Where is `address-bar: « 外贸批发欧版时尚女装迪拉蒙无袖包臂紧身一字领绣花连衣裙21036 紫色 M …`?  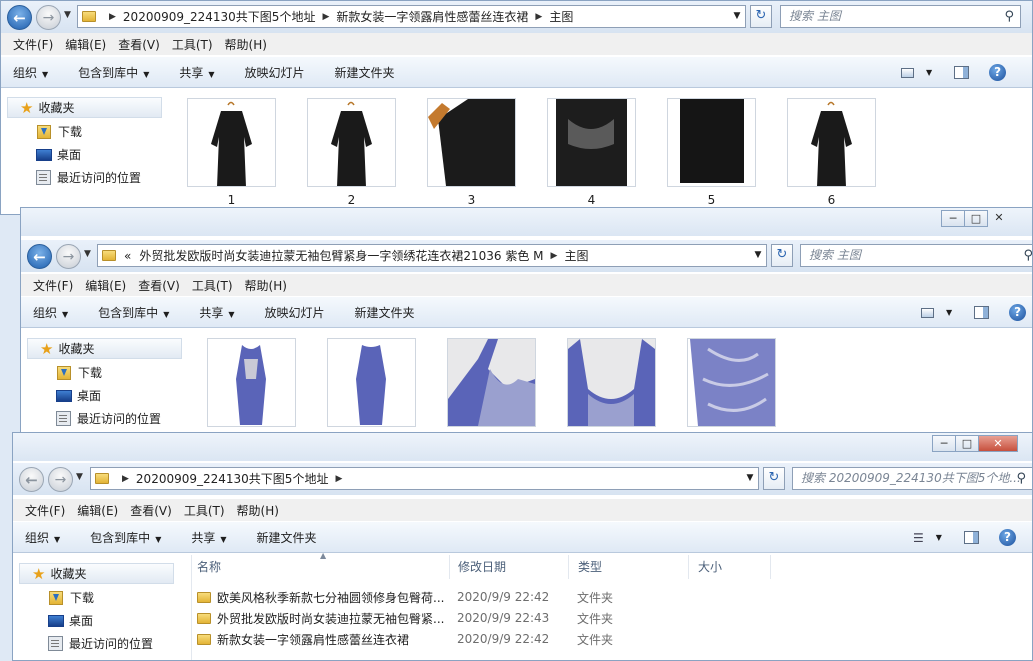
address-bar: « 外贸批发欧版时尚女装迪拉蒙无袖包臂紧身一字领绣花连衣裙21036 紫色 M … is located at coordinates (432, 255).